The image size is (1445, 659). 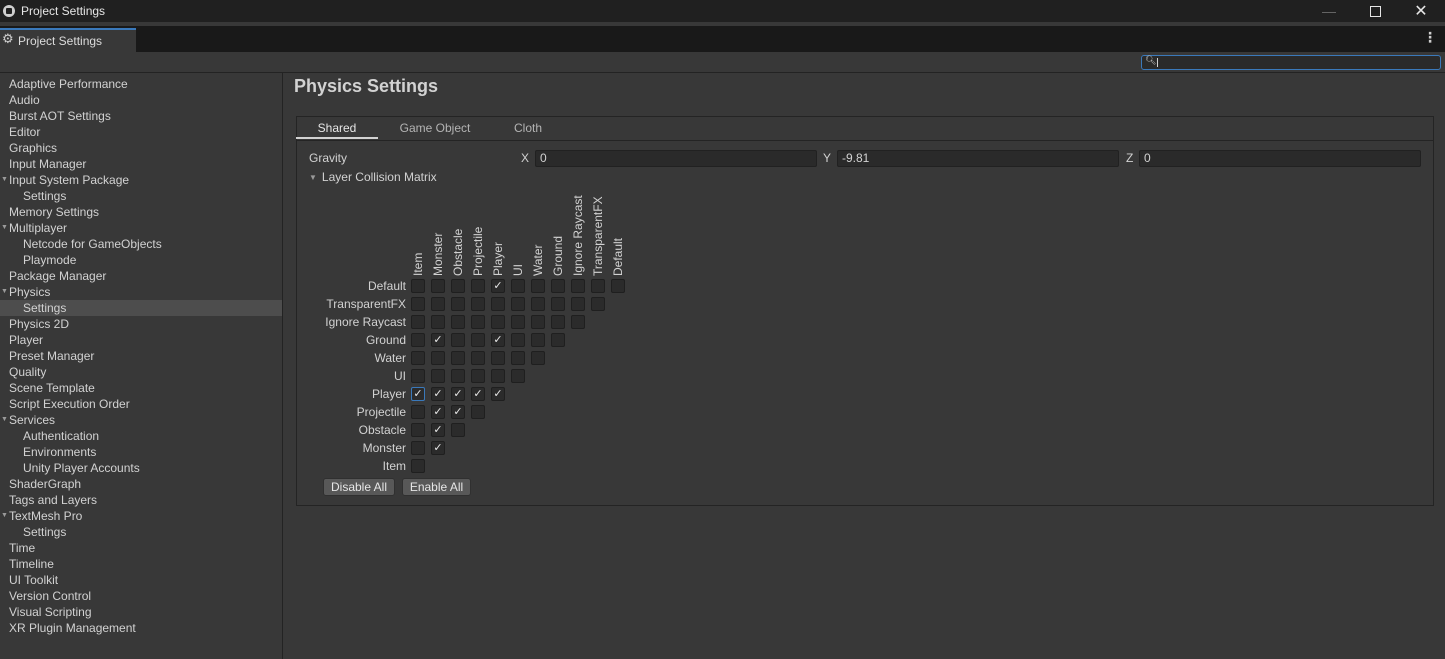 I want to click on sidebar-item: Script Execution Order, so click(x=141, y=404).